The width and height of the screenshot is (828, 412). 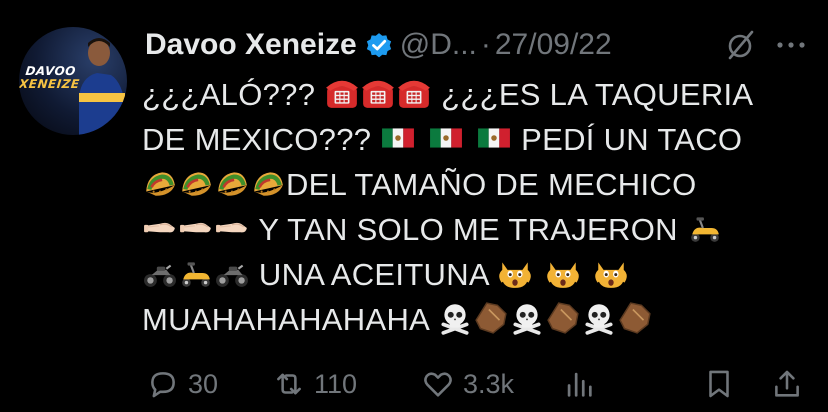 I want to click on tweet-text-segment: Y TAN SOLO ME TRAJERON, so click(x=468, y=229).